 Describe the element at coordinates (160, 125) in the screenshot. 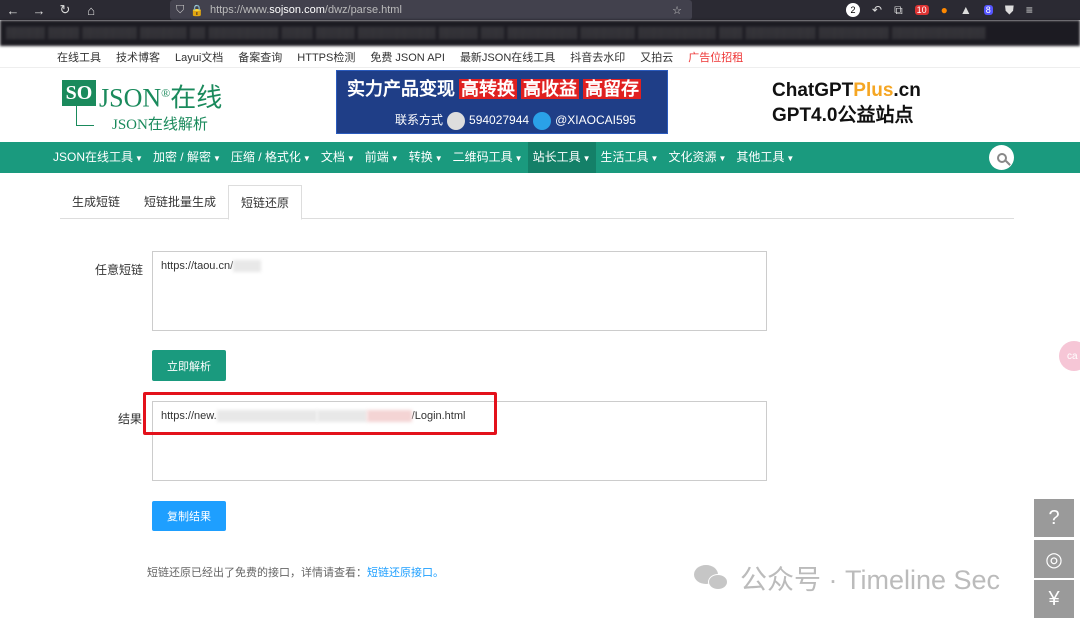

I see `logo-subtitle: JSON在线解析` at that location.